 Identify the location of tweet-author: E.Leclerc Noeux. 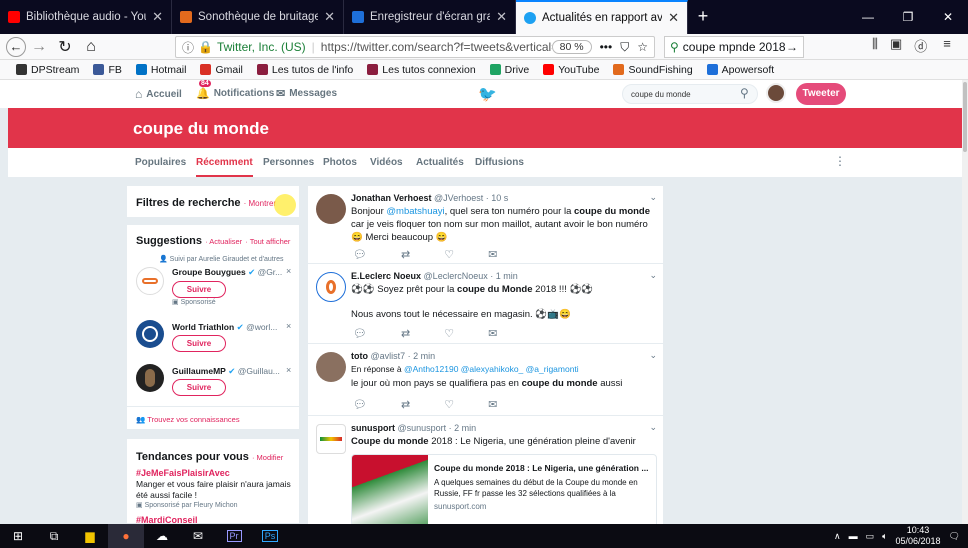
(386, 276).